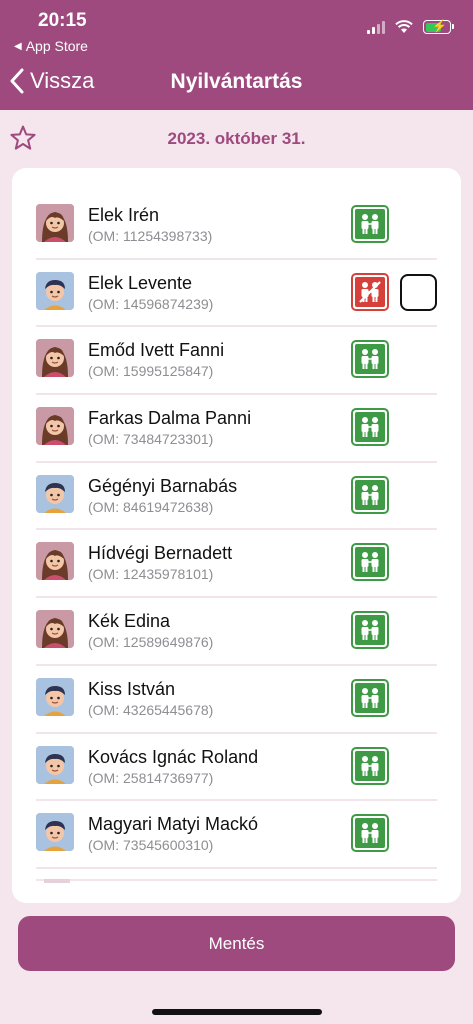 The height and width of the screenshot is (1024, 473). Describe the element at coordinates (18, 46) in the screenshot. I see `back-triangle-icon: ◀` at that location.